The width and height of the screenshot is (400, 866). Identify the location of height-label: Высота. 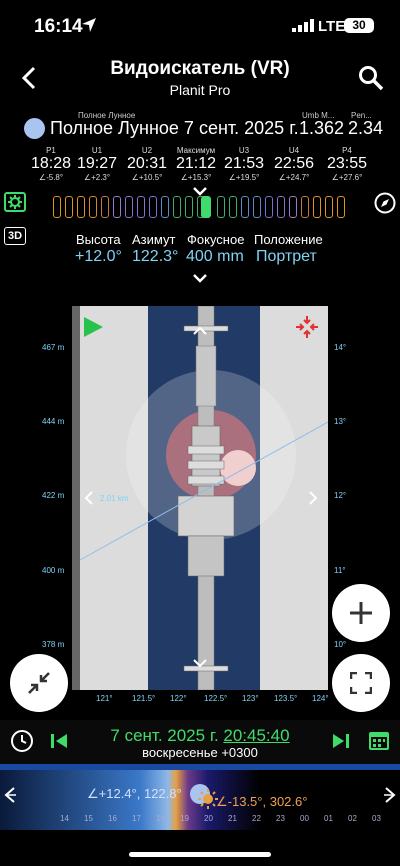
(98, 239).